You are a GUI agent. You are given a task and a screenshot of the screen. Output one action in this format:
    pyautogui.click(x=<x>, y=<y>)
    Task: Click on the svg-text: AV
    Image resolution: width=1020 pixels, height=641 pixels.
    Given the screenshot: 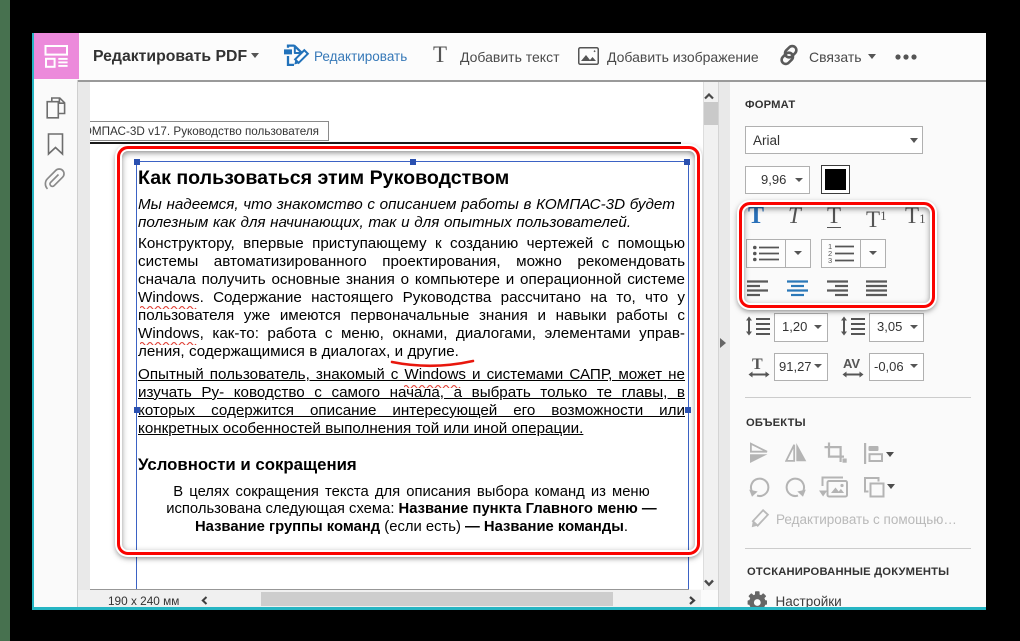 What is the action you would take?
    pyautogui.click(x=851, y=363)
    